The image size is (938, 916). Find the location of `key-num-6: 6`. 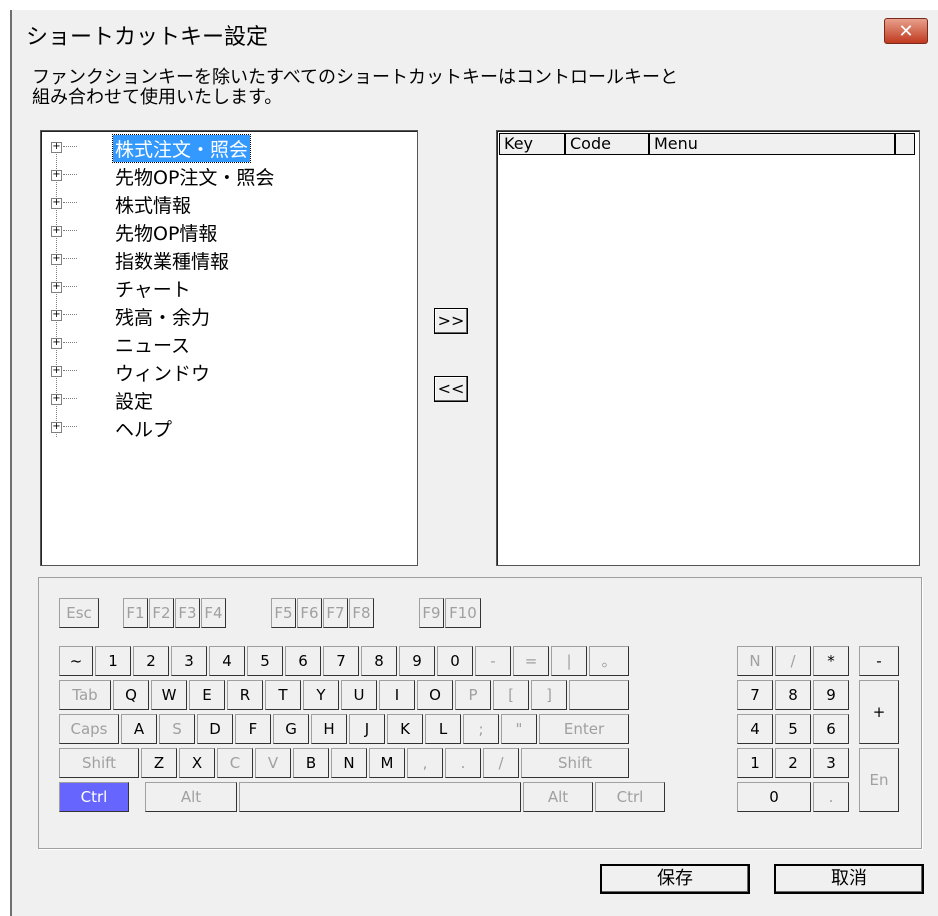

key-num-6: 6 is located at coordinates (831, 729).